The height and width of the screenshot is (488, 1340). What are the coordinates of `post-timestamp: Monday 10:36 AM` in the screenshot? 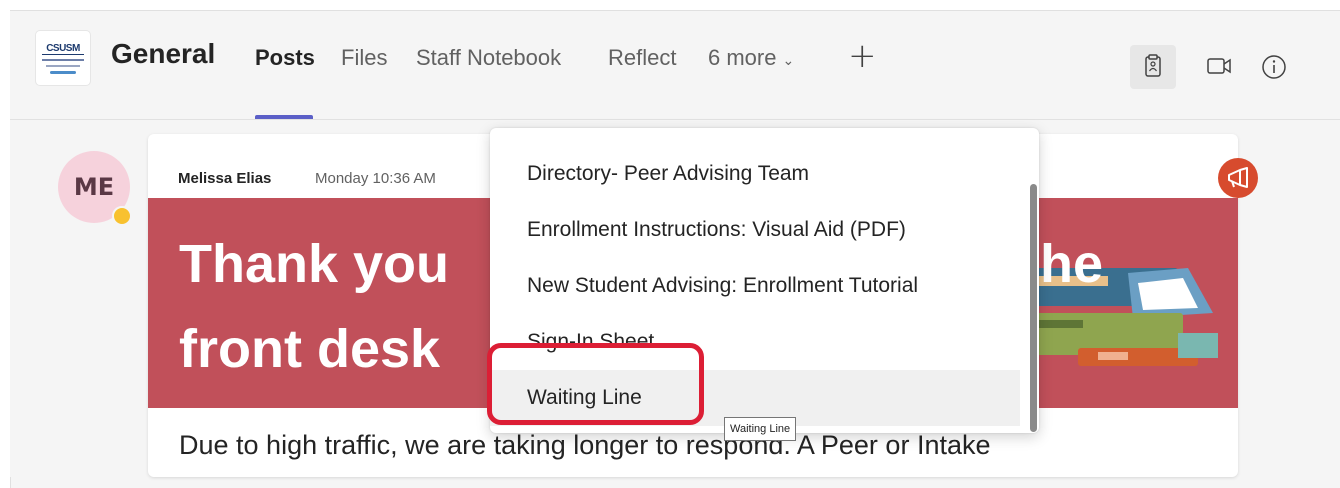 It's located at (375, 178).